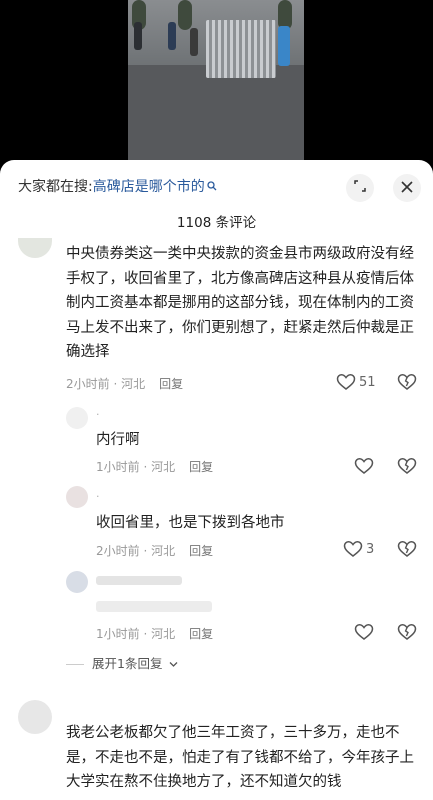 This screenshot has width=433, height=800. I want to click on reply-meta: 2小时前 · 河北 回复, so click(154, 550).